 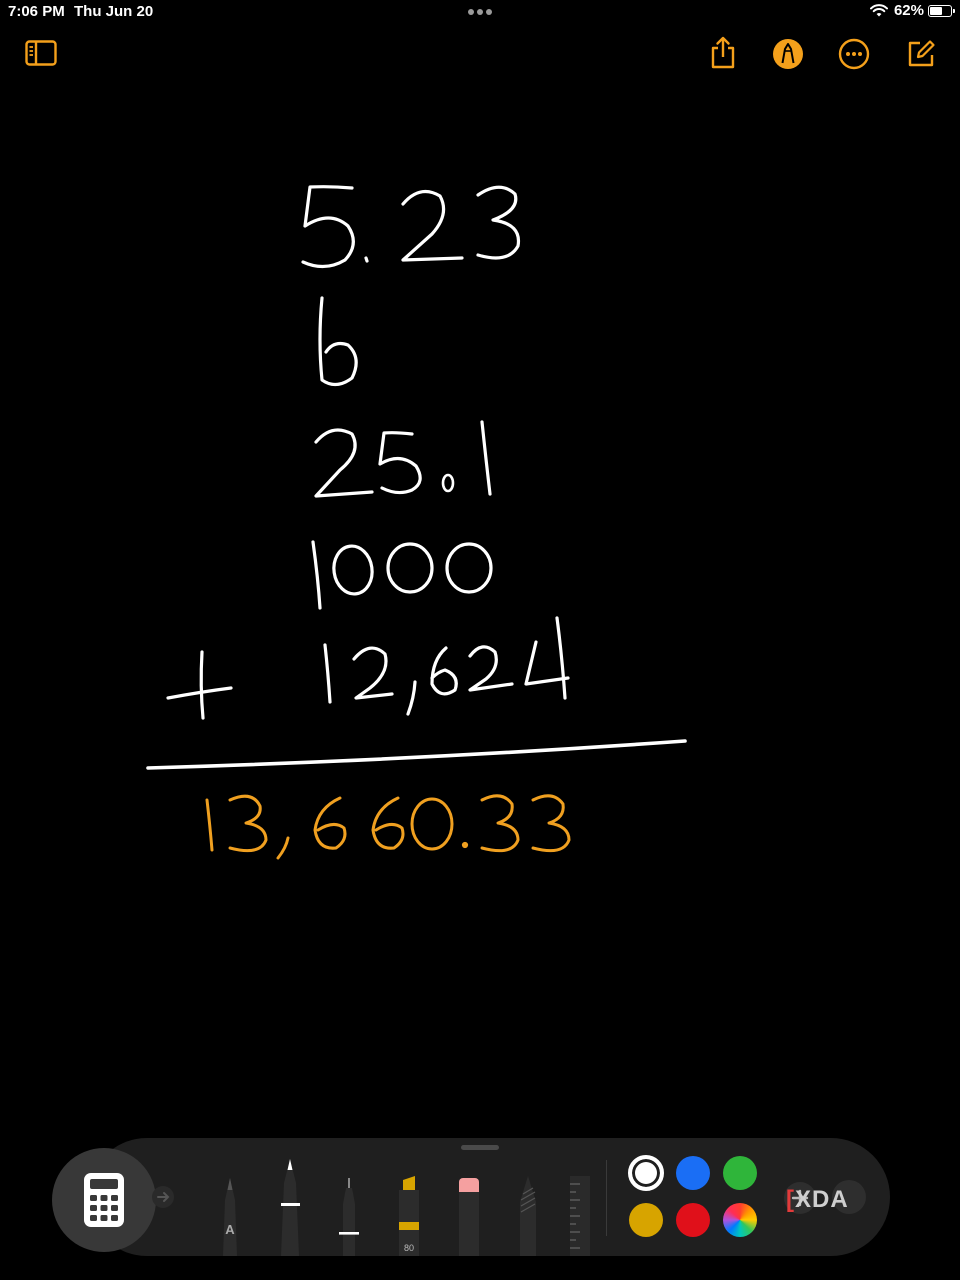 I want to click on palette-forward-button, so click(x=163, y=1197).